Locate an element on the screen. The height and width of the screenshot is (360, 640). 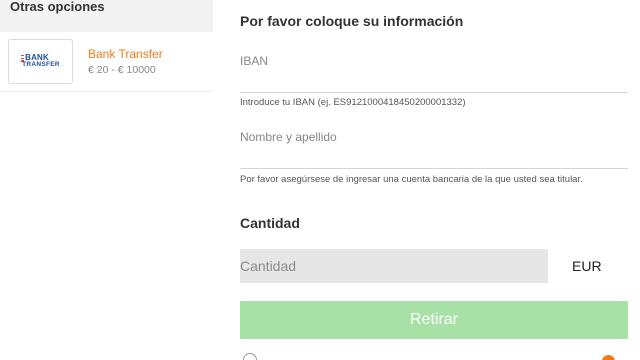
logo-text-bottom: TRANSFER is located at coordinates (41, 65).